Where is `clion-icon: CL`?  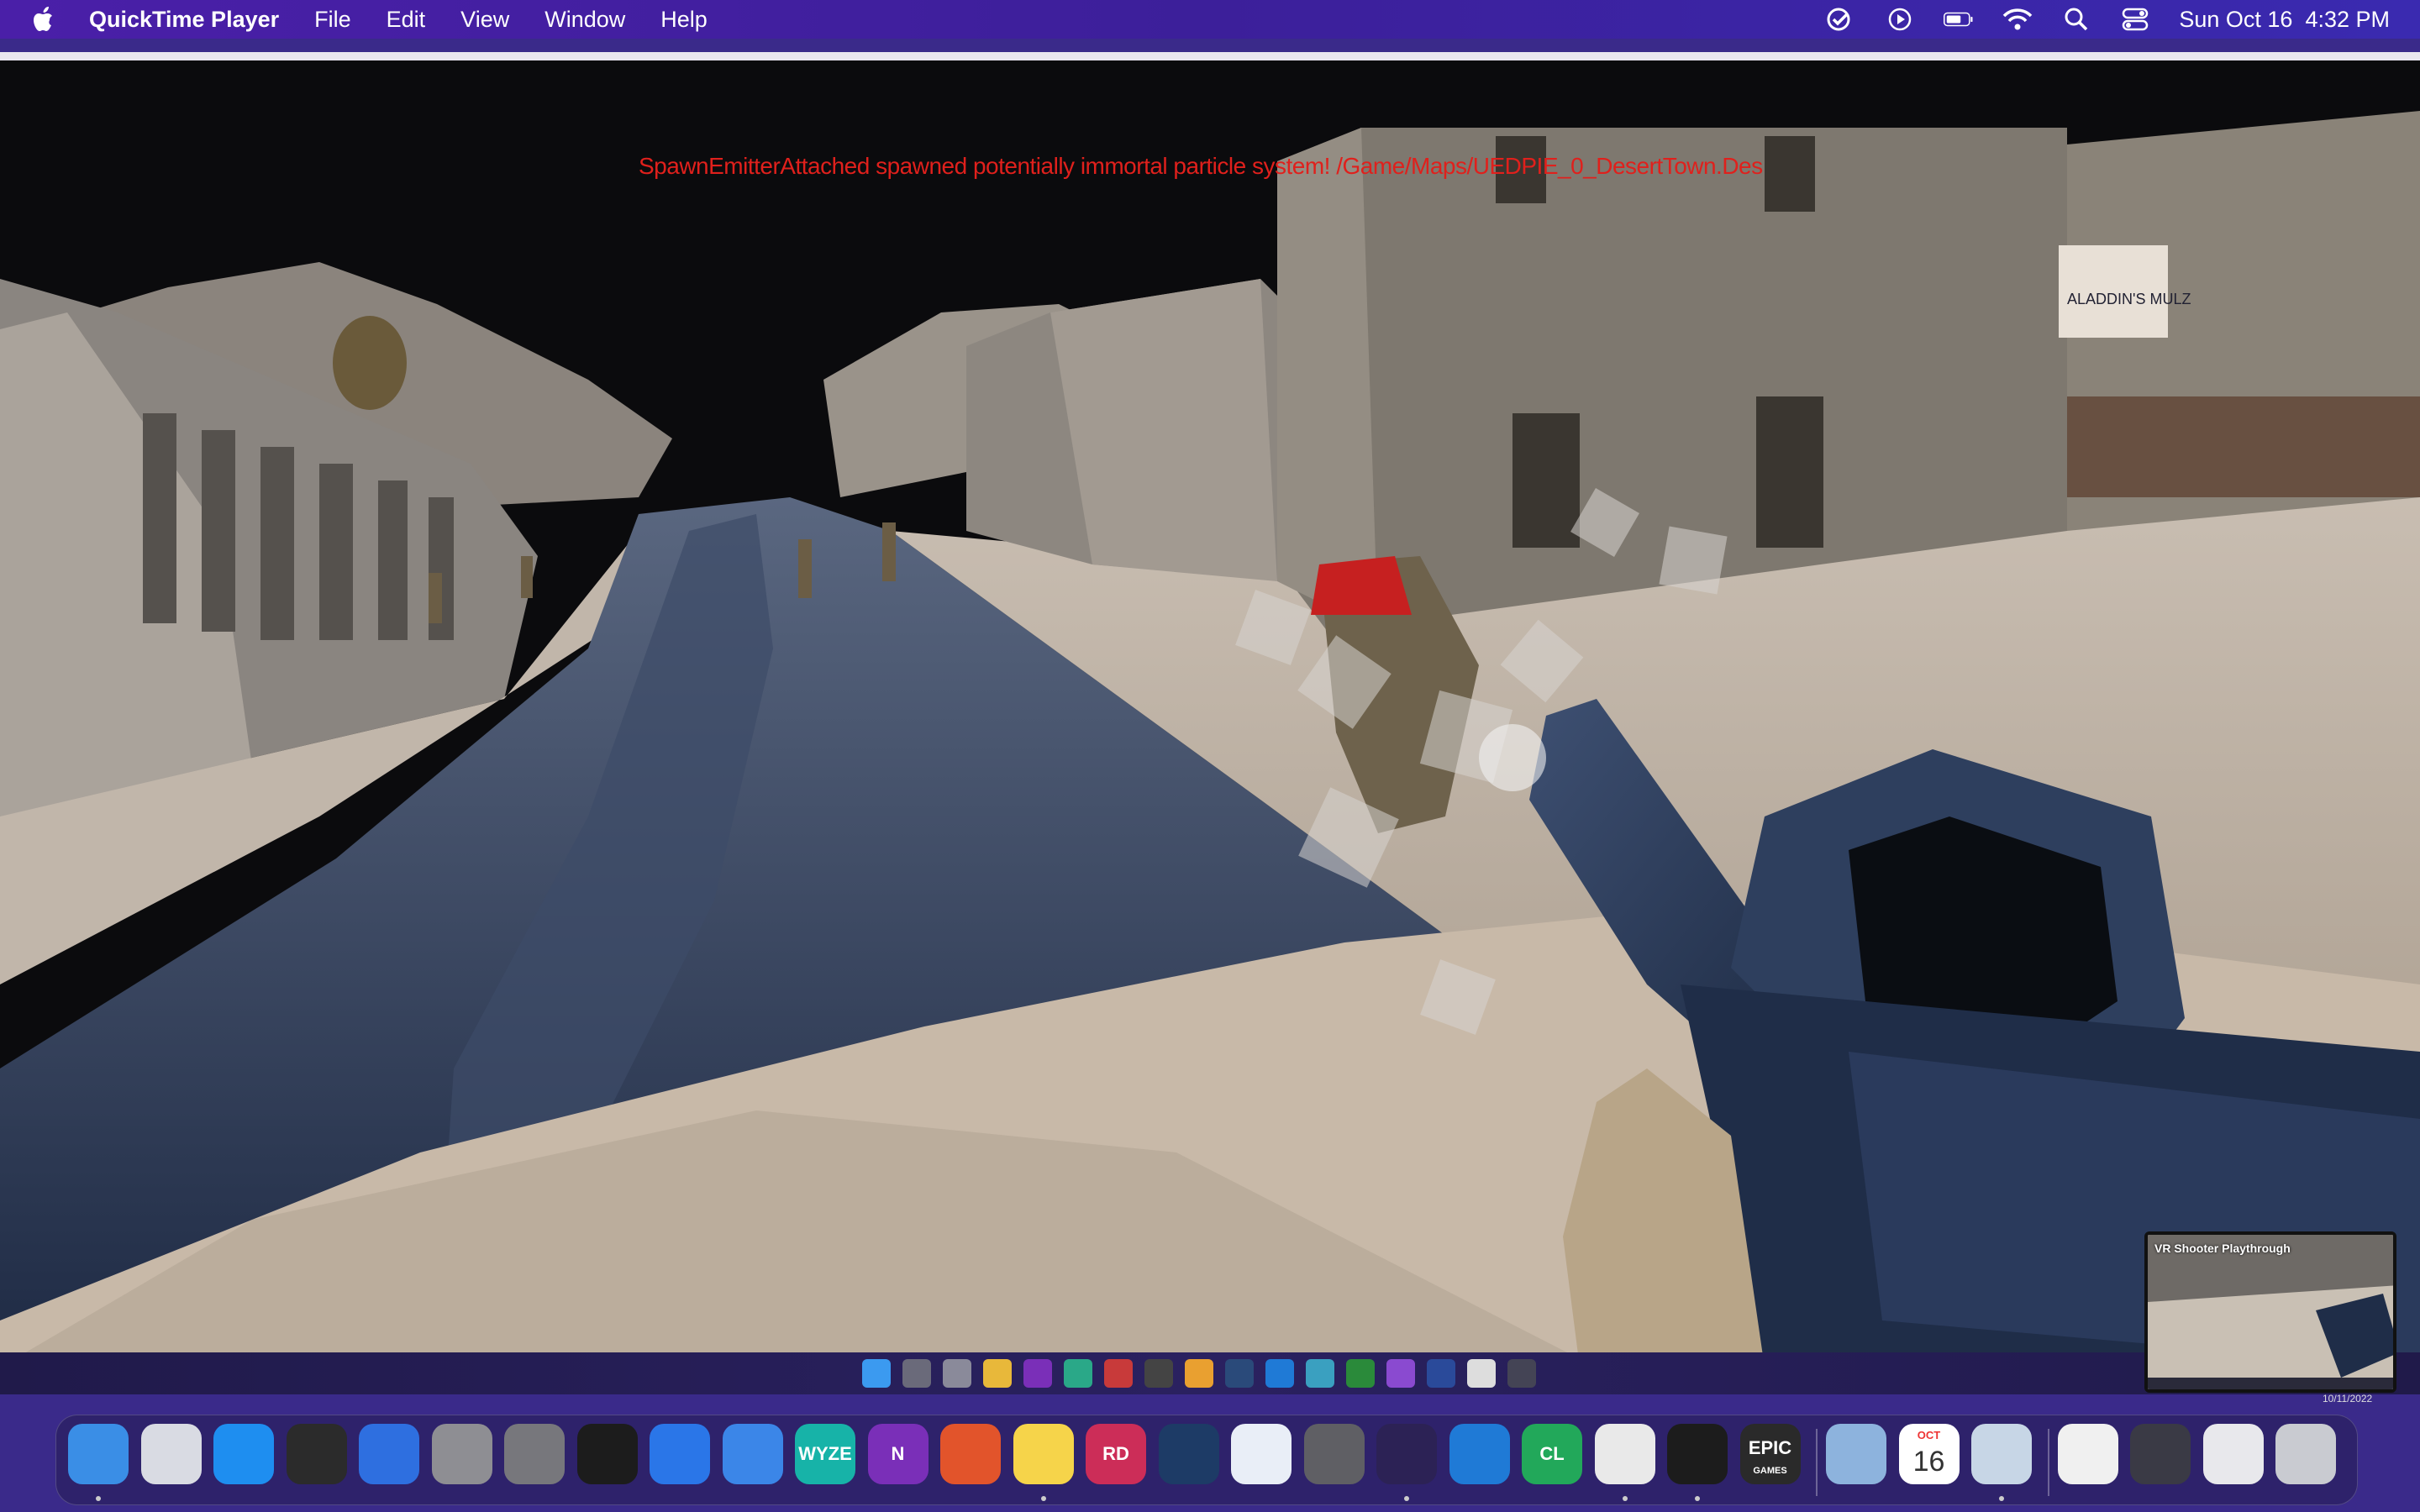
clion-icon: CL is located at coordinates (1552, 1454).